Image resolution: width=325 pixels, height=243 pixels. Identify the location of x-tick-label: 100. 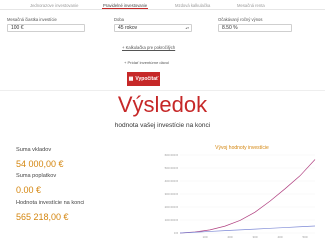
(204, 237).